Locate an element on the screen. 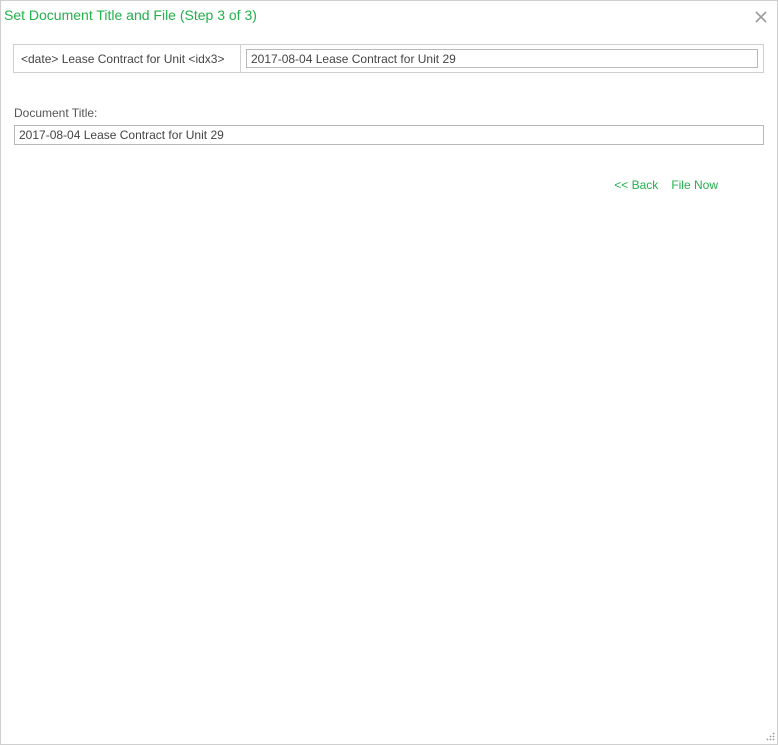 This screenshot has width=778, height=745. document-title-label: Document Title: is located at coordinates (56, 113).